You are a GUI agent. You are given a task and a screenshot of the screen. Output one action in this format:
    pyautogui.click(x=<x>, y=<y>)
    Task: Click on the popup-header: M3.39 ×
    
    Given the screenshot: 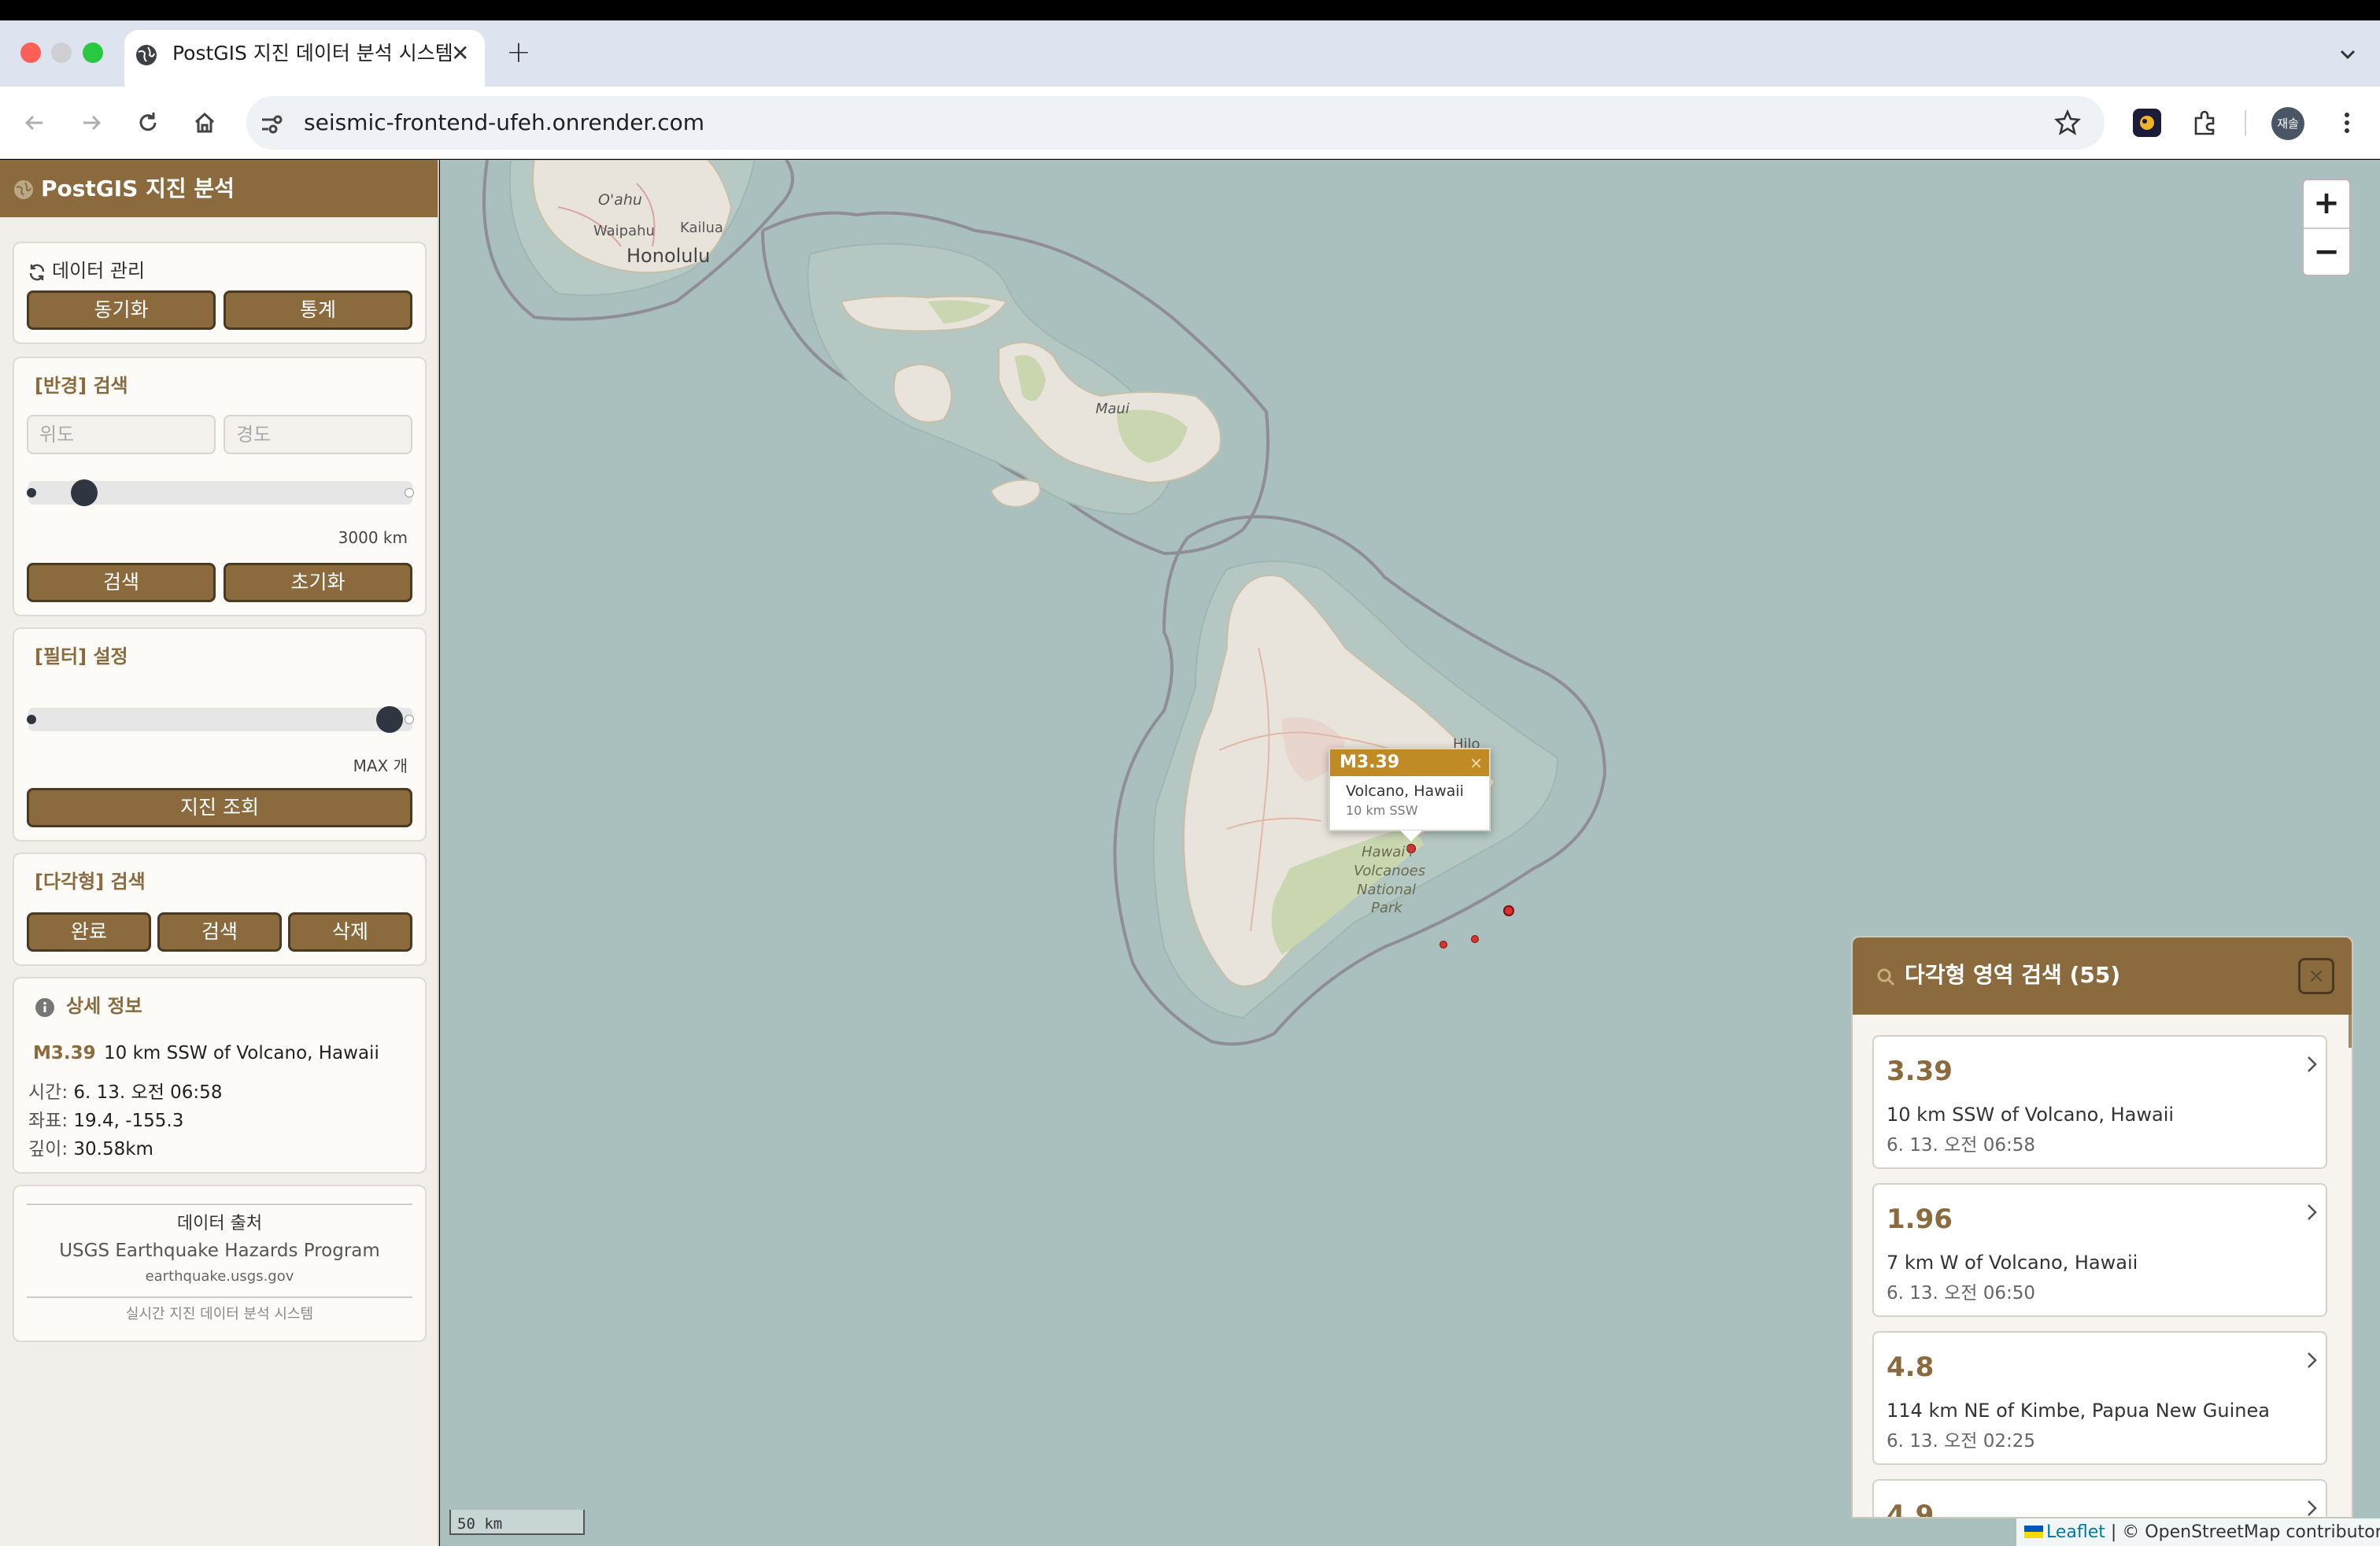 What is the action you would take?
    pyautogui.click(x=1409, y=762)
    